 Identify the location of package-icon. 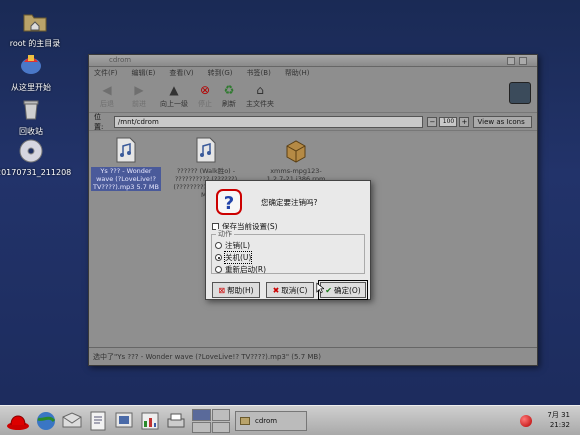
(296, 151).